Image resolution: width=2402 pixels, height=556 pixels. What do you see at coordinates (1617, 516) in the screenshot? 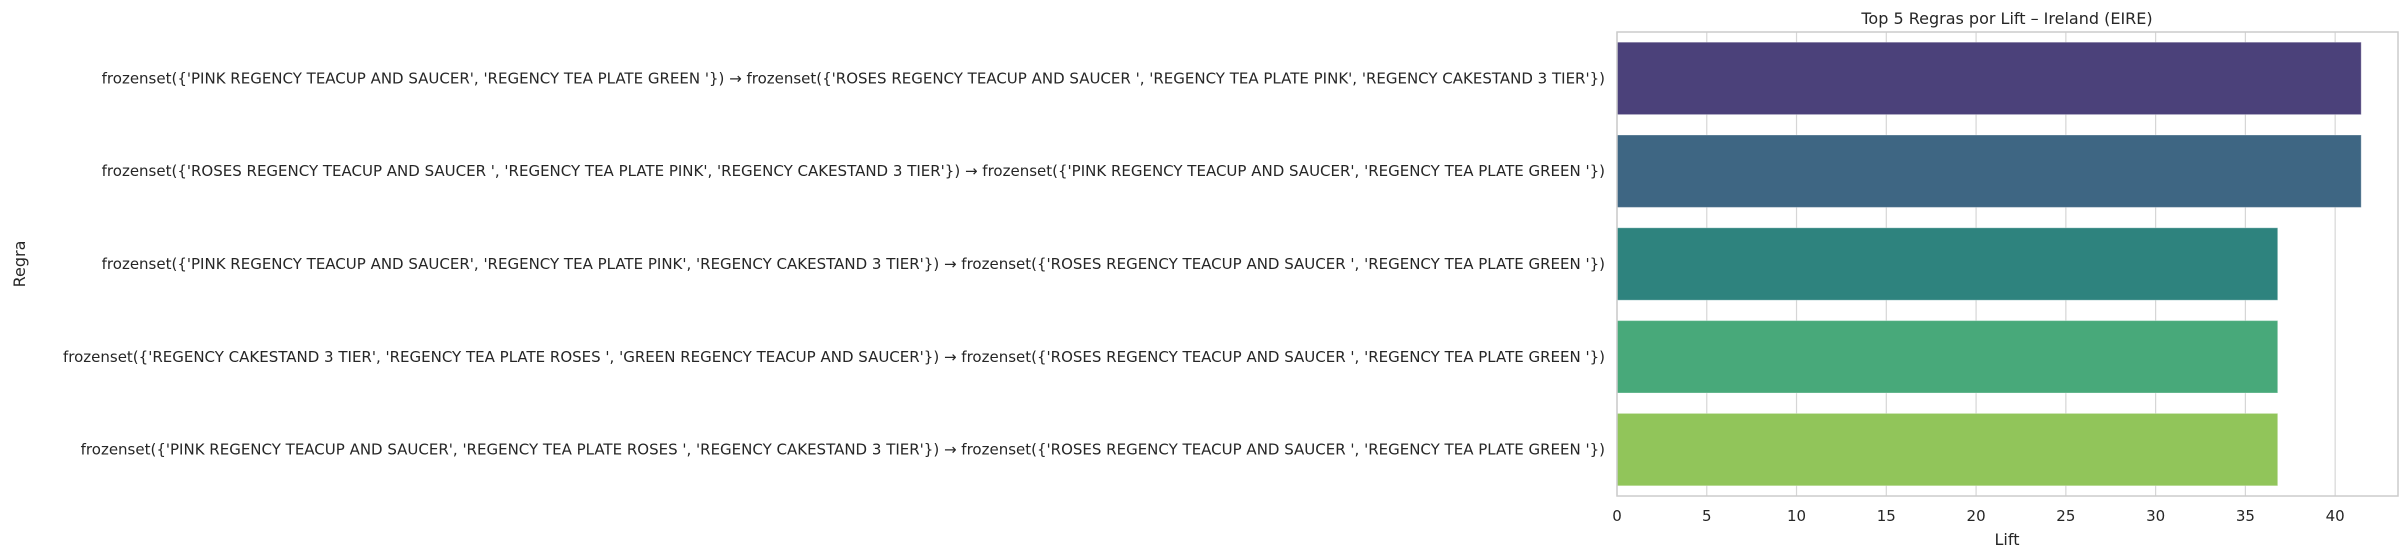
I see `x-tick-label: 0` at bounding box center [1617, 516].